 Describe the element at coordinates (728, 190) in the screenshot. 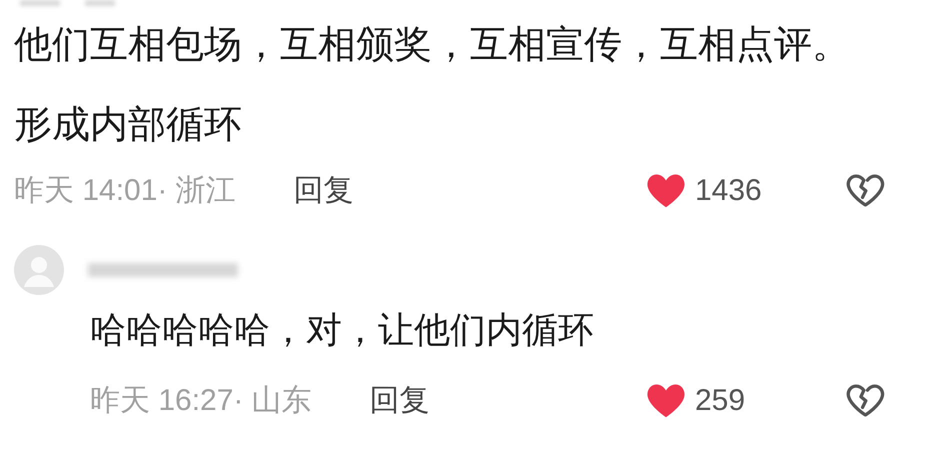

I see `like-count: 1436` at that location.